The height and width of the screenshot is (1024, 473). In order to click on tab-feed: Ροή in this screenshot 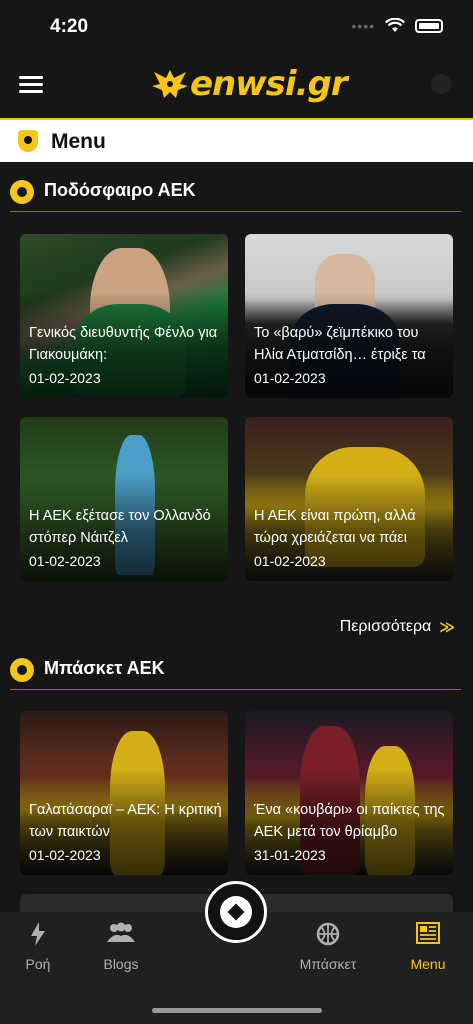, I will do `click(39, 947)`.